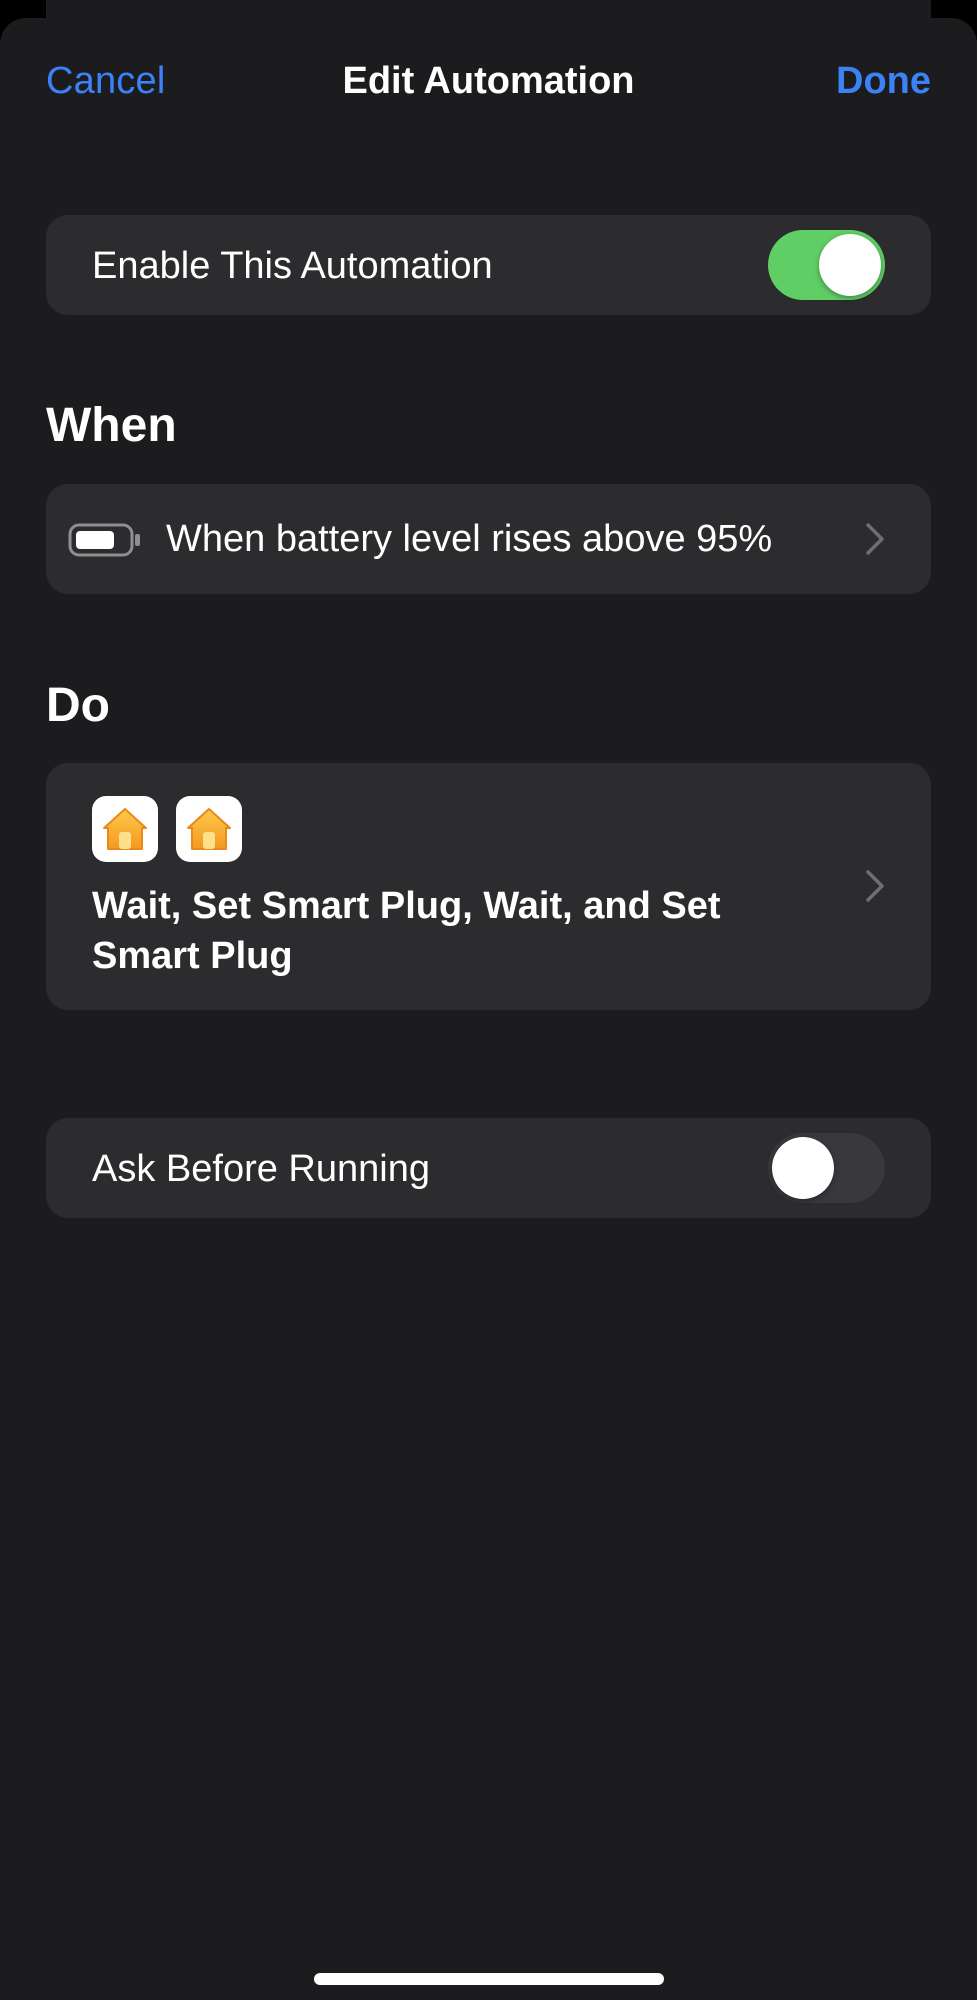 The height and width of the screenshot is (2000, 977). I want to click on battery-icon, so click(104, 540).